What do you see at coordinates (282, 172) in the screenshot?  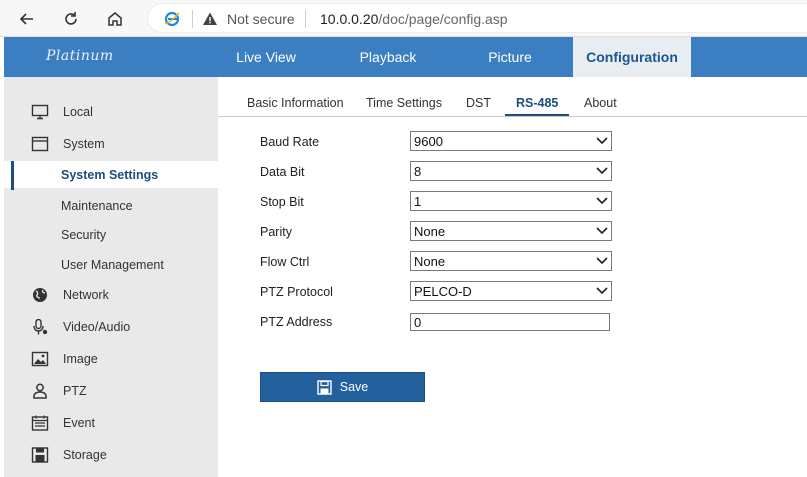 I see `data-bit-label: Data Bit` at bounding box center [282, 172].